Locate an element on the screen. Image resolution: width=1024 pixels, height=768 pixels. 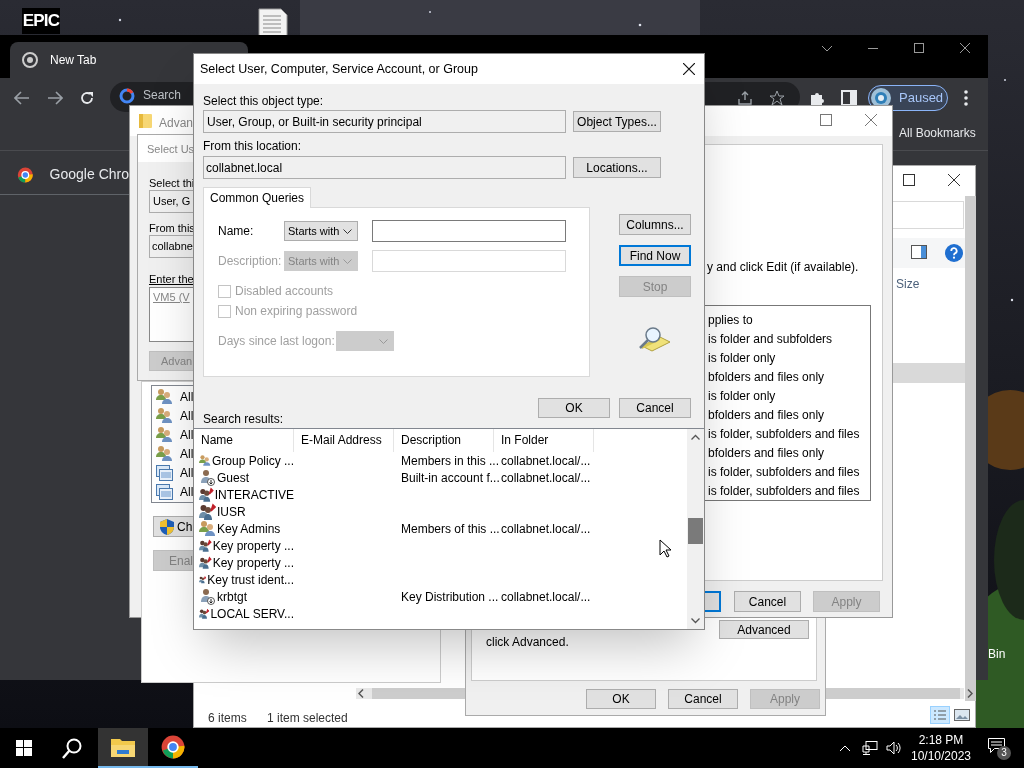
instruction-text: y and click Edit (if available). is located at coordinates (783, 267).